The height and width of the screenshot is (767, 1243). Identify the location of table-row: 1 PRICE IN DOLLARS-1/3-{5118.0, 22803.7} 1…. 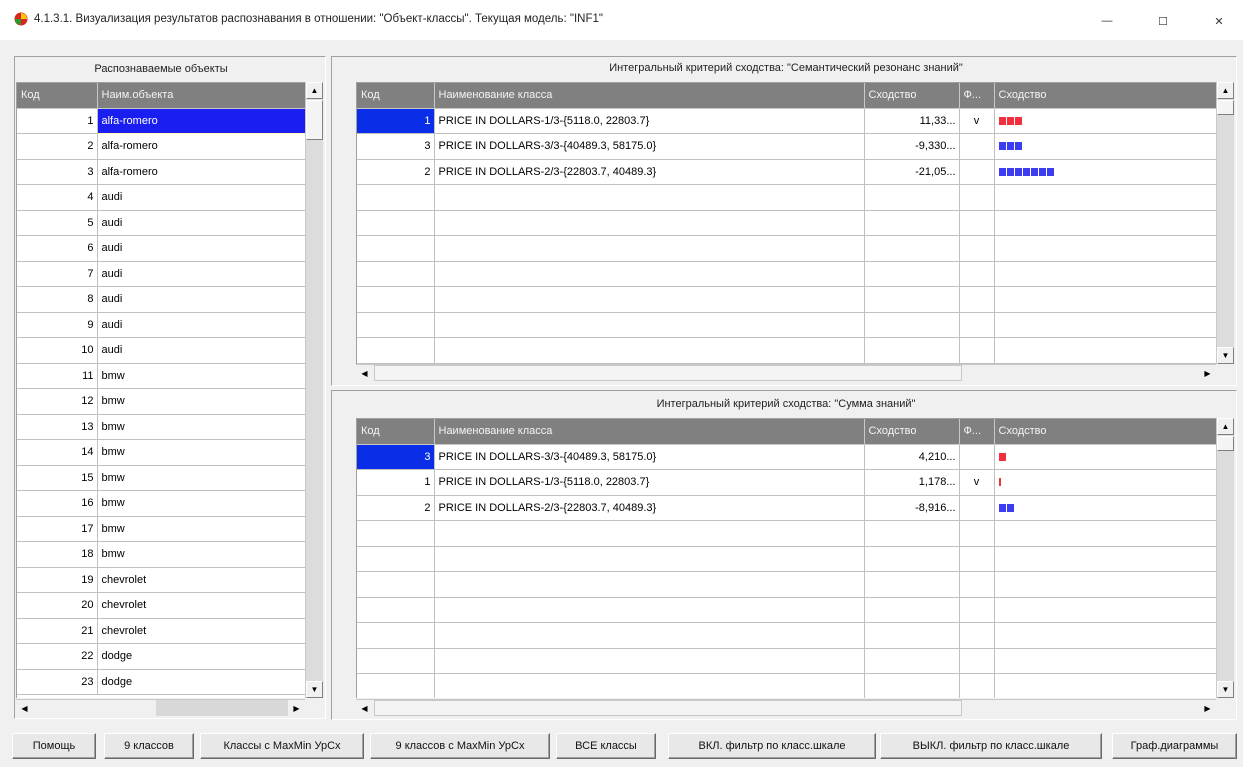
(786, 482).